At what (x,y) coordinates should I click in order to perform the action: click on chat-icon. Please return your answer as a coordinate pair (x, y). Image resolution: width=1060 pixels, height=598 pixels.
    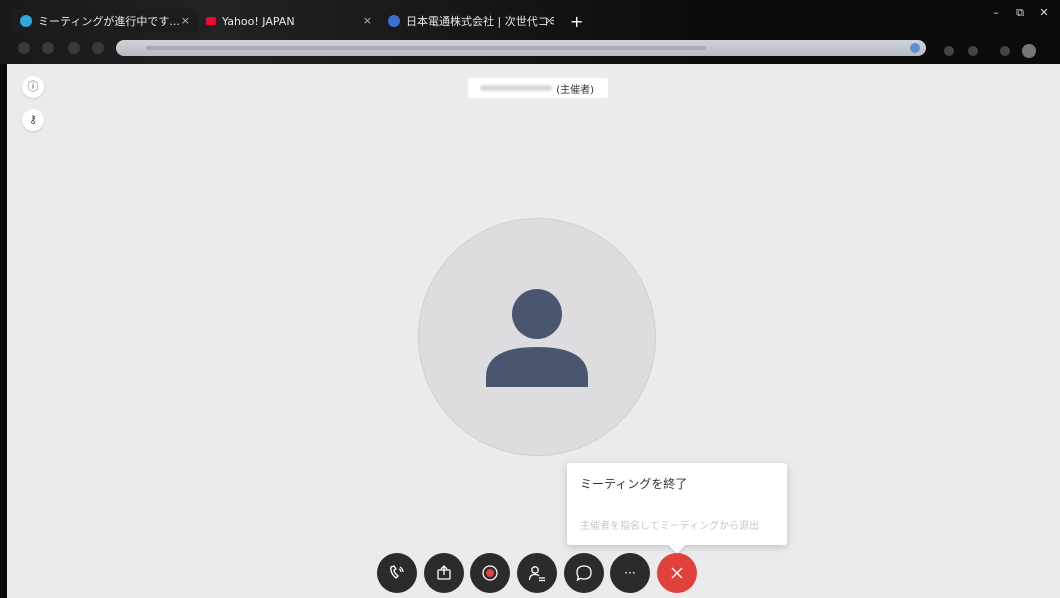
    Looking at the image, I should click on (584, 573).